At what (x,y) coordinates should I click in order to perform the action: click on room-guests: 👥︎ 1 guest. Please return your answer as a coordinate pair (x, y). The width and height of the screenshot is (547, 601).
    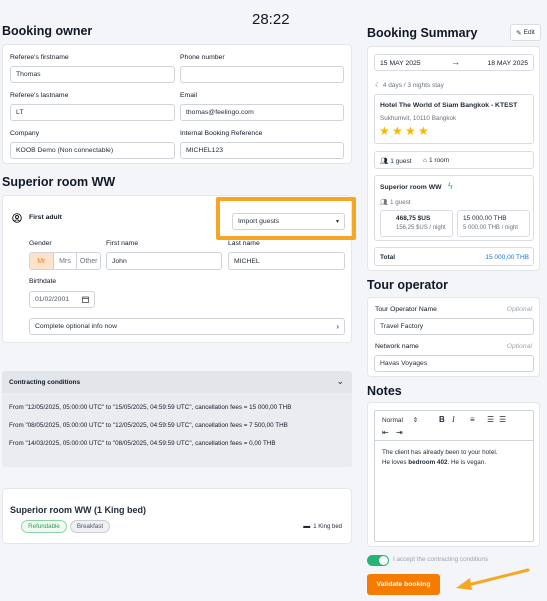
    Looking at the image, I should click on (395, 202).